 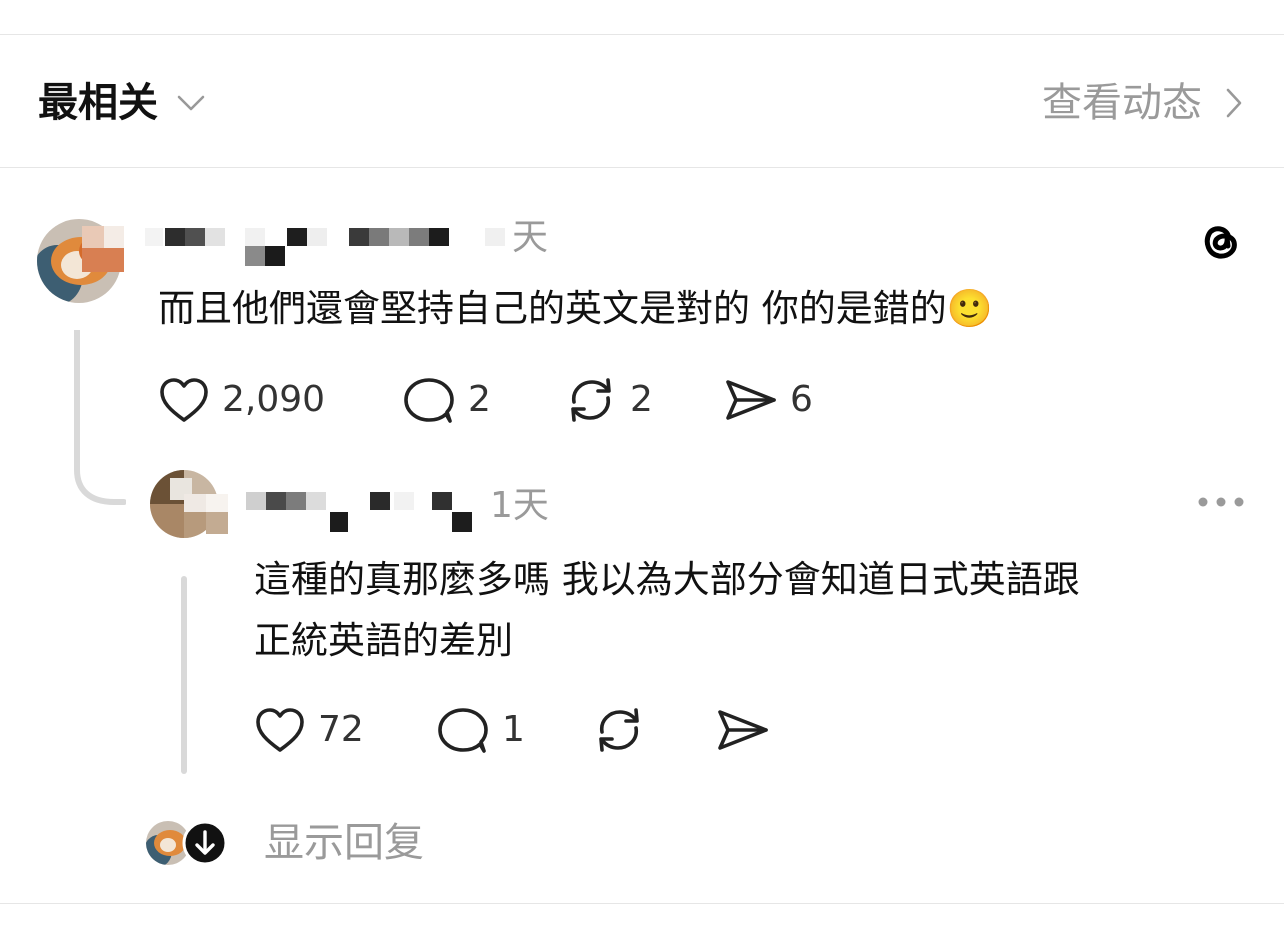 What do you see at coordinates (801, 399) in the screenshot?
I see `share-count: 6` at bounding box center [801, 399].